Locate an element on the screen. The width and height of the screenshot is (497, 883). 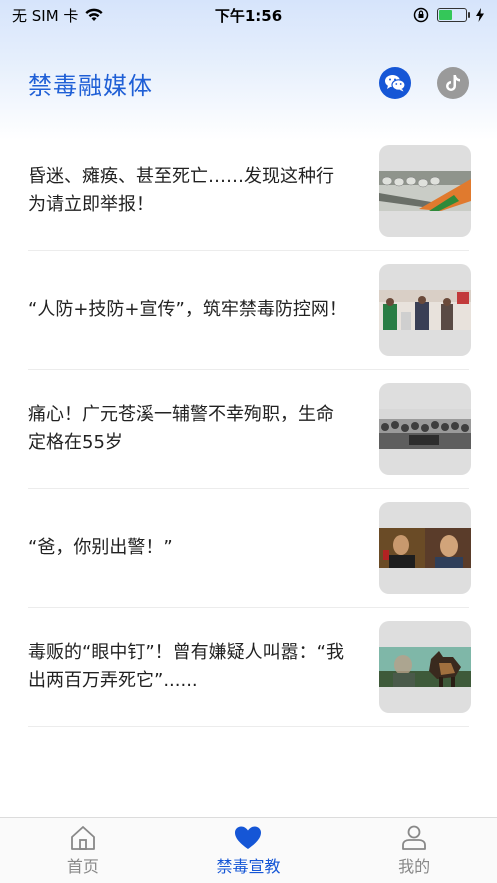
status-bar: 无 SIM 卡 下午1:56 is located at coordinates (248, 15).